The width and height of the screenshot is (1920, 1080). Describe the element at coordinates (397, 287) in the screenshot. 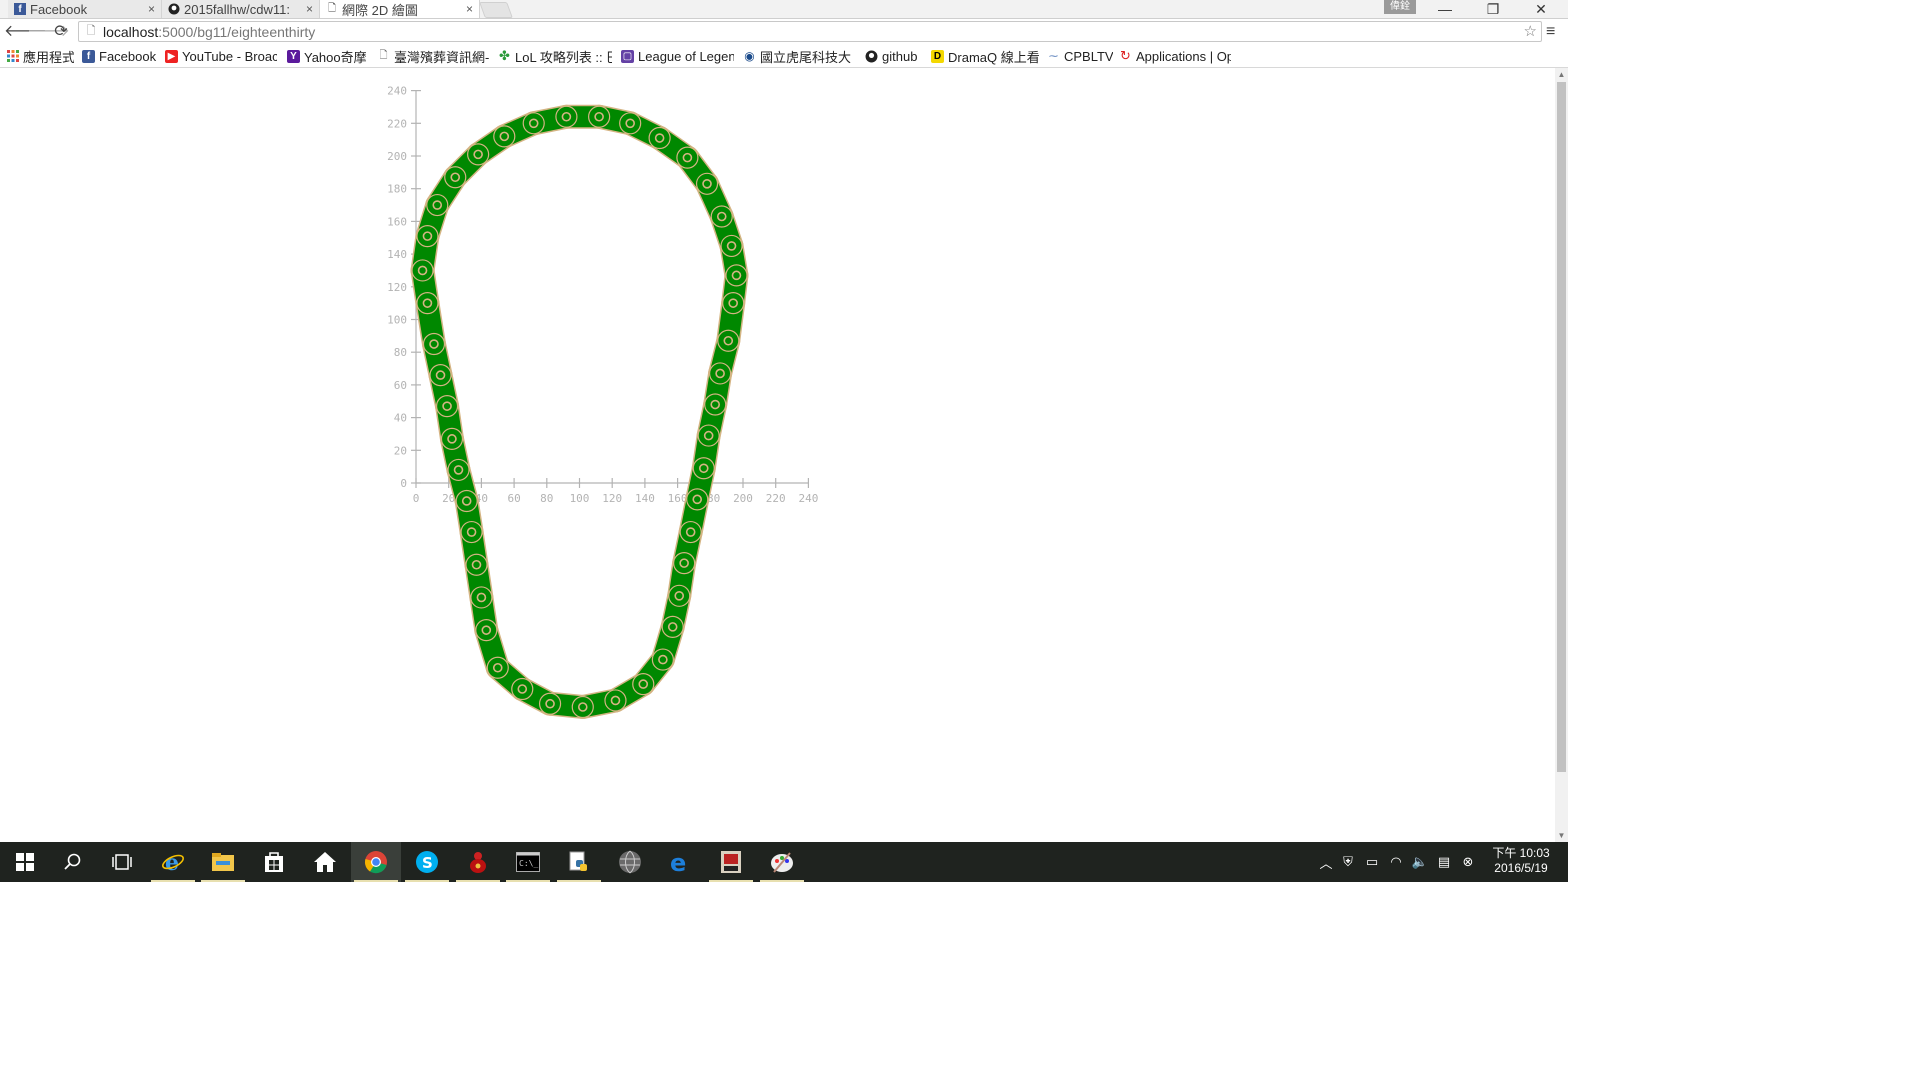

I see `y-tick-label: 120` at that location.